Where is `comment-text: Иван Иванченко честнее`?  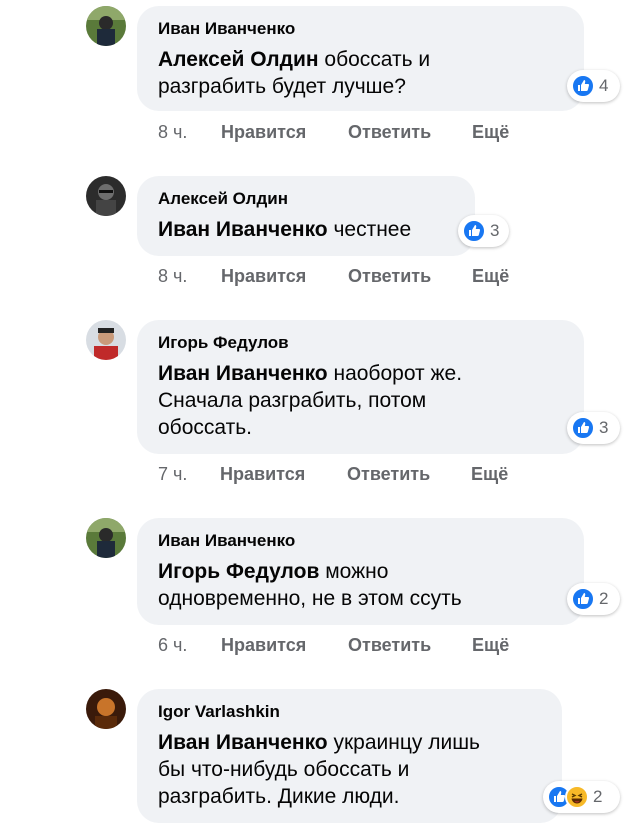
comment-text: Иван Иванченко честнее is located at coordinates (285, 229).